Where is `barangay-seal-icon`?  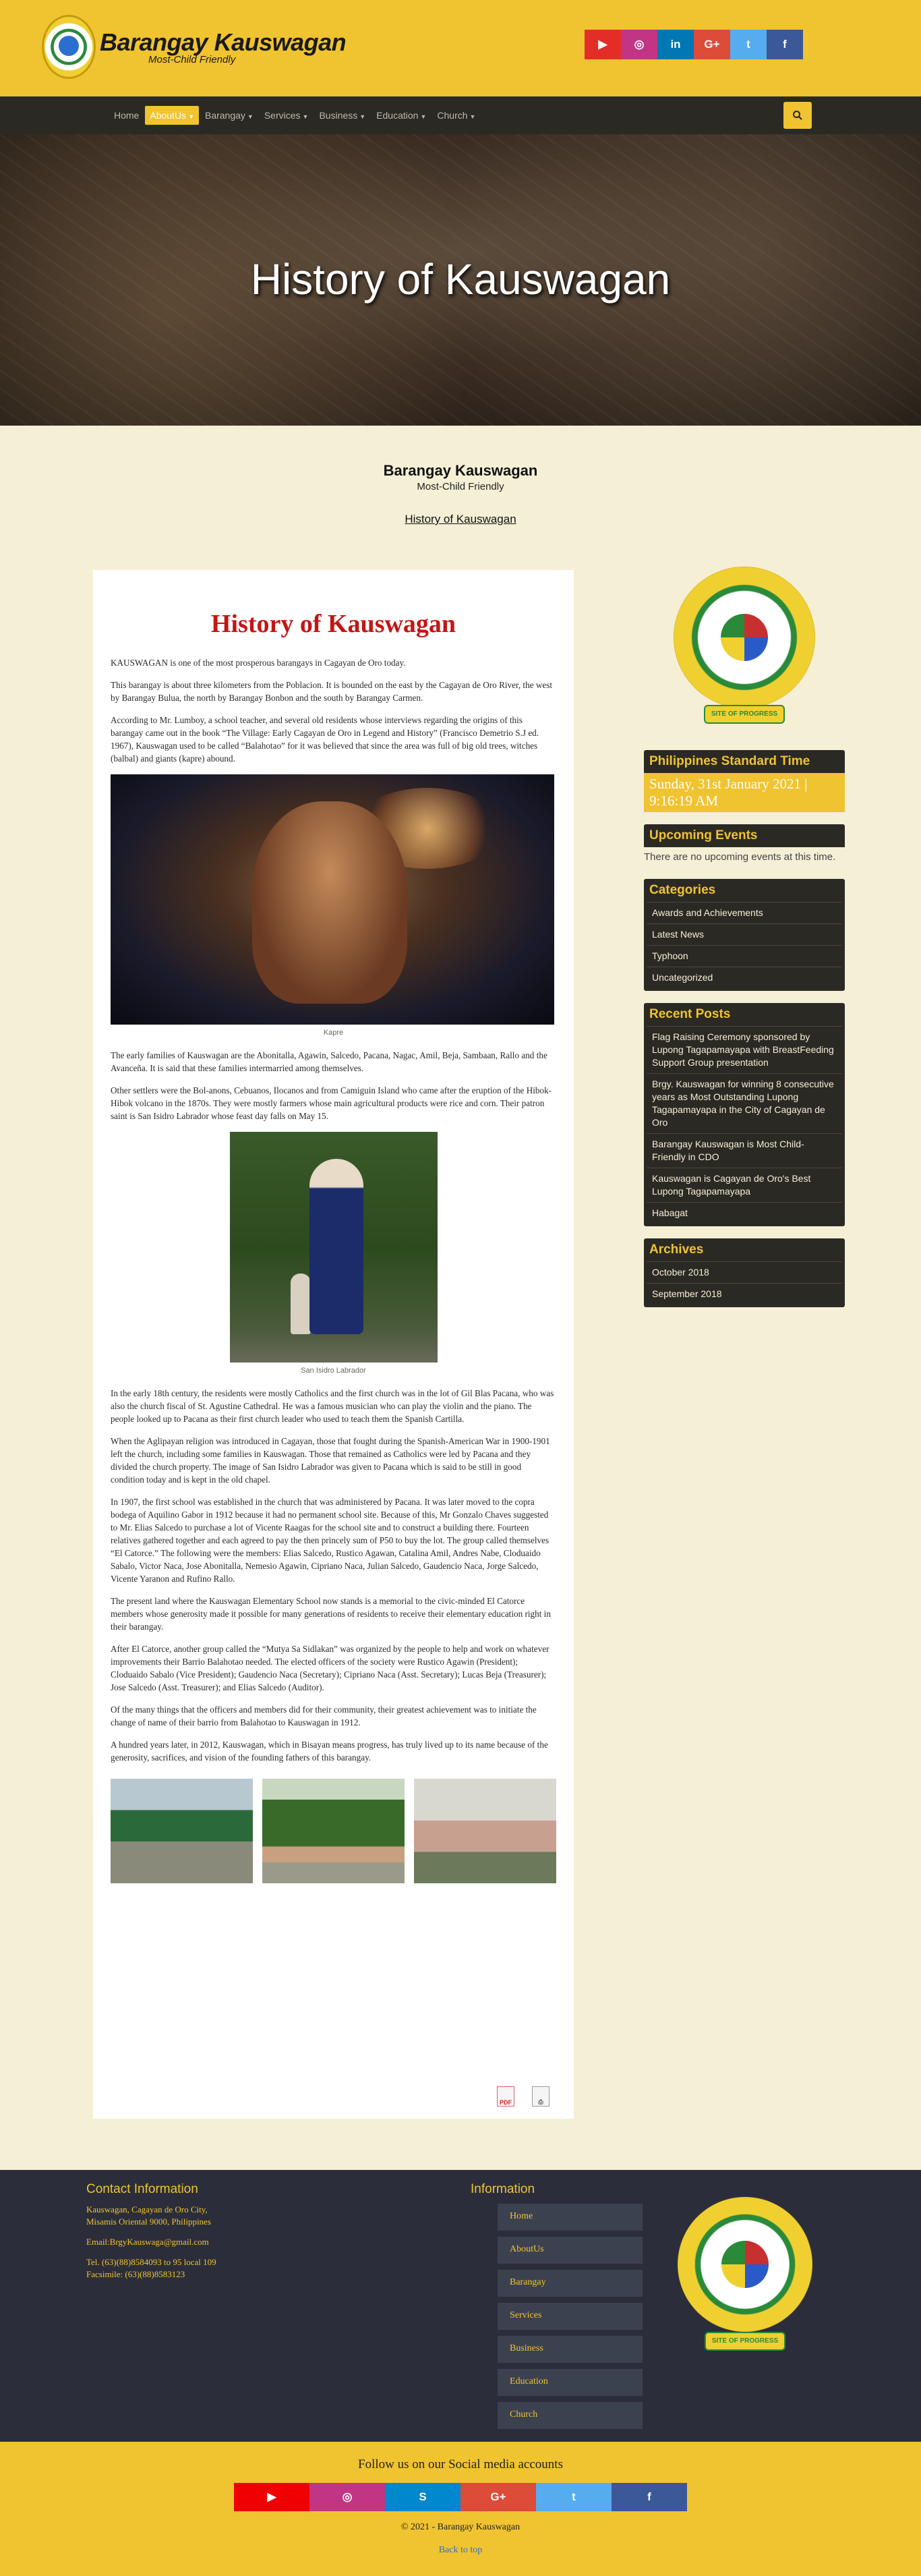 barangay-seal-icon is located at coordinates (69, 47).